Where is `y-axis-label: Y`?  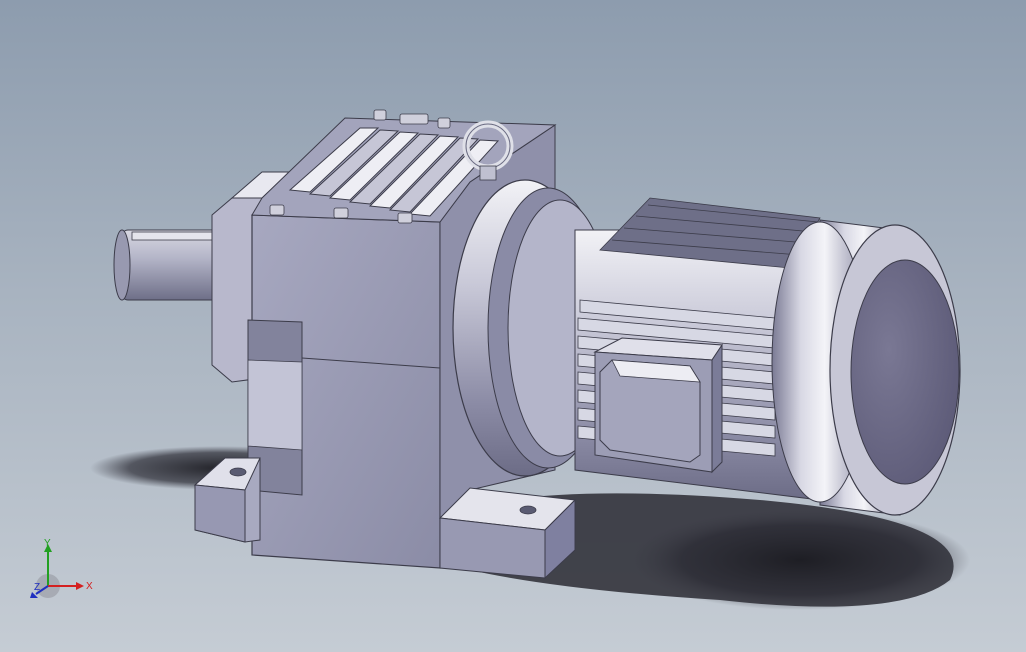 y-axis-label: Y is located at coordinates (47, 543).